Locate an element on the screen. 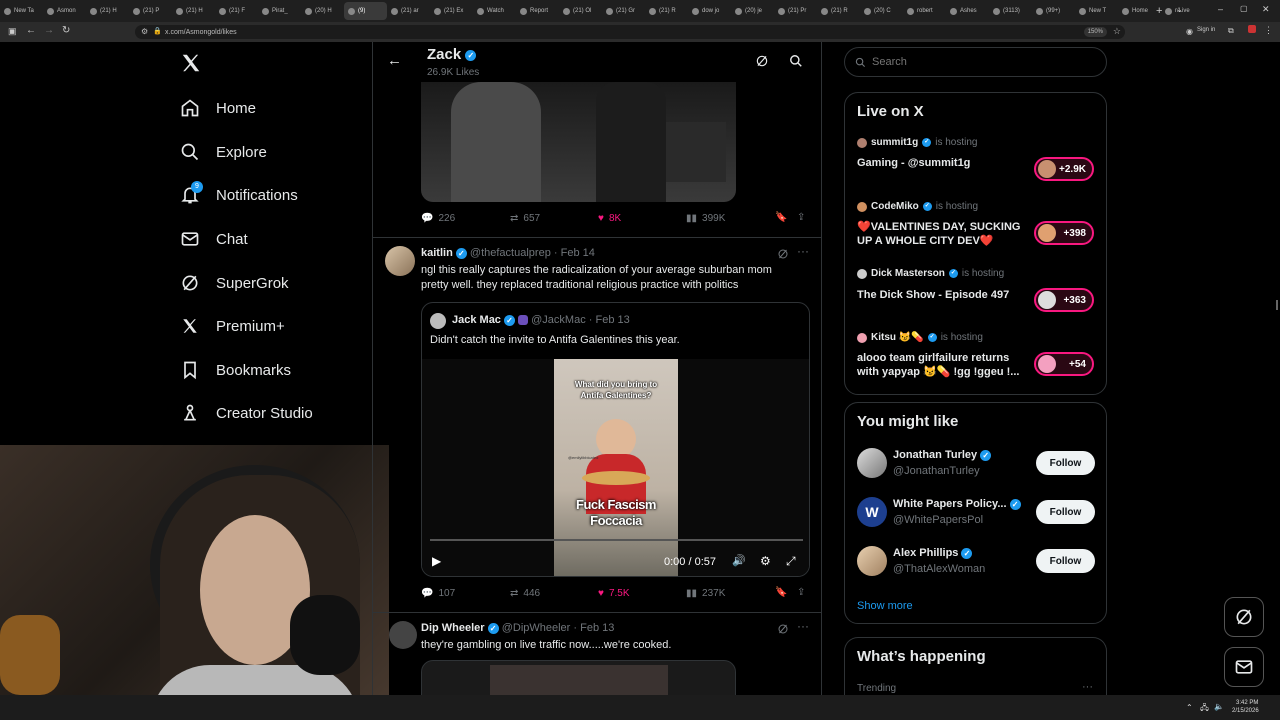  star-icon: ☆ is located at coordinates (1117, 31).